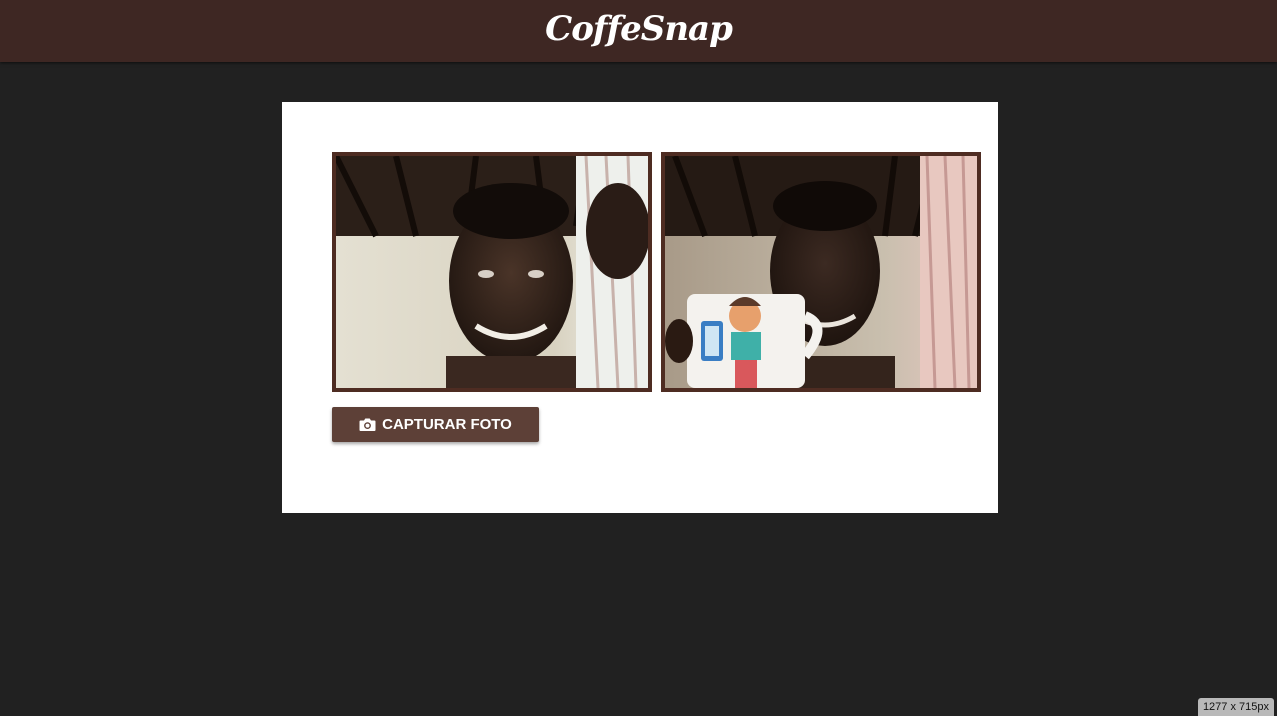  Describe the element at coordinates (367, 424) in the screenshot. I see `camera-icon` at that location.